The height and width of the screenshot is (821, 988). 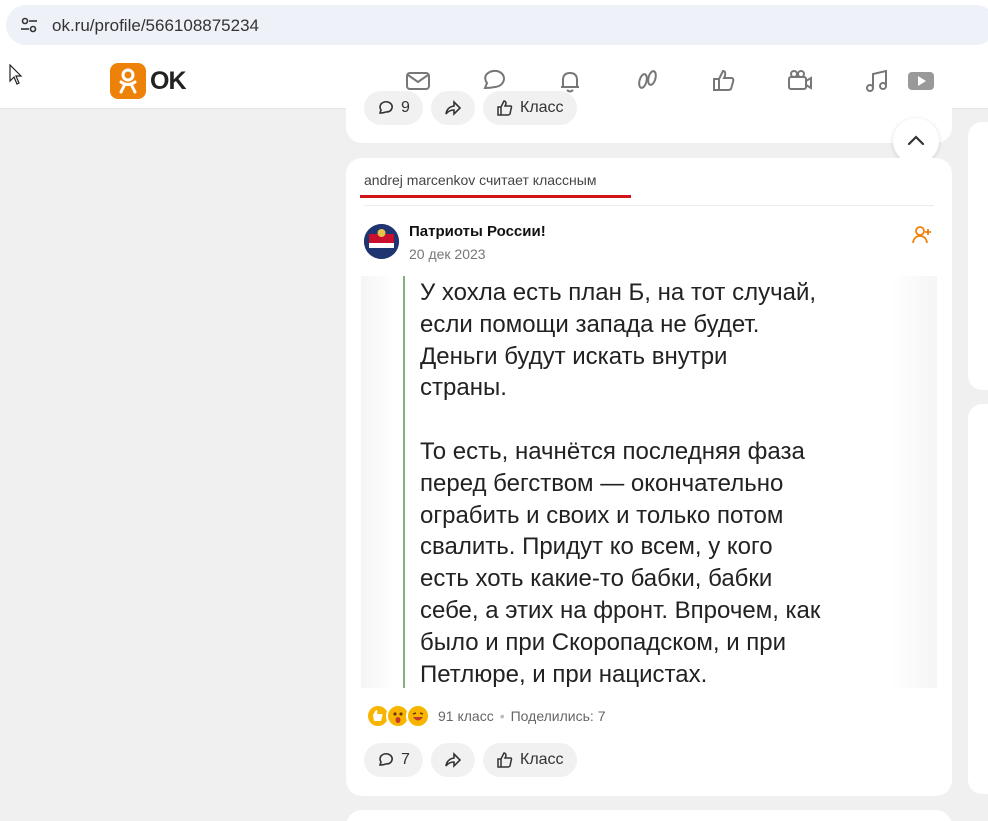 I want to click on post-stats: 91 класс • Поделились: 7, so click(x=521, y=716).